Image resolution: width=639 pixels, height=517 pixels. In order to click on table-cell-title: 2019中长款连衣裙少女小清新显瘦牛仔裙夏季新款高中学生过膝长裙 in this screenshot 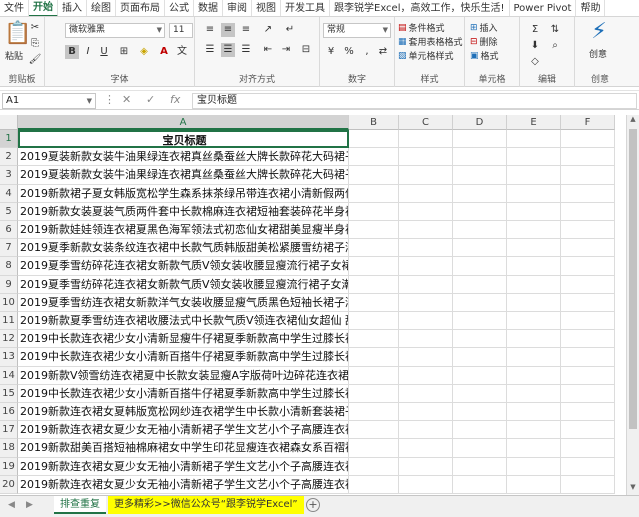, I will do `click(183, 339)`.